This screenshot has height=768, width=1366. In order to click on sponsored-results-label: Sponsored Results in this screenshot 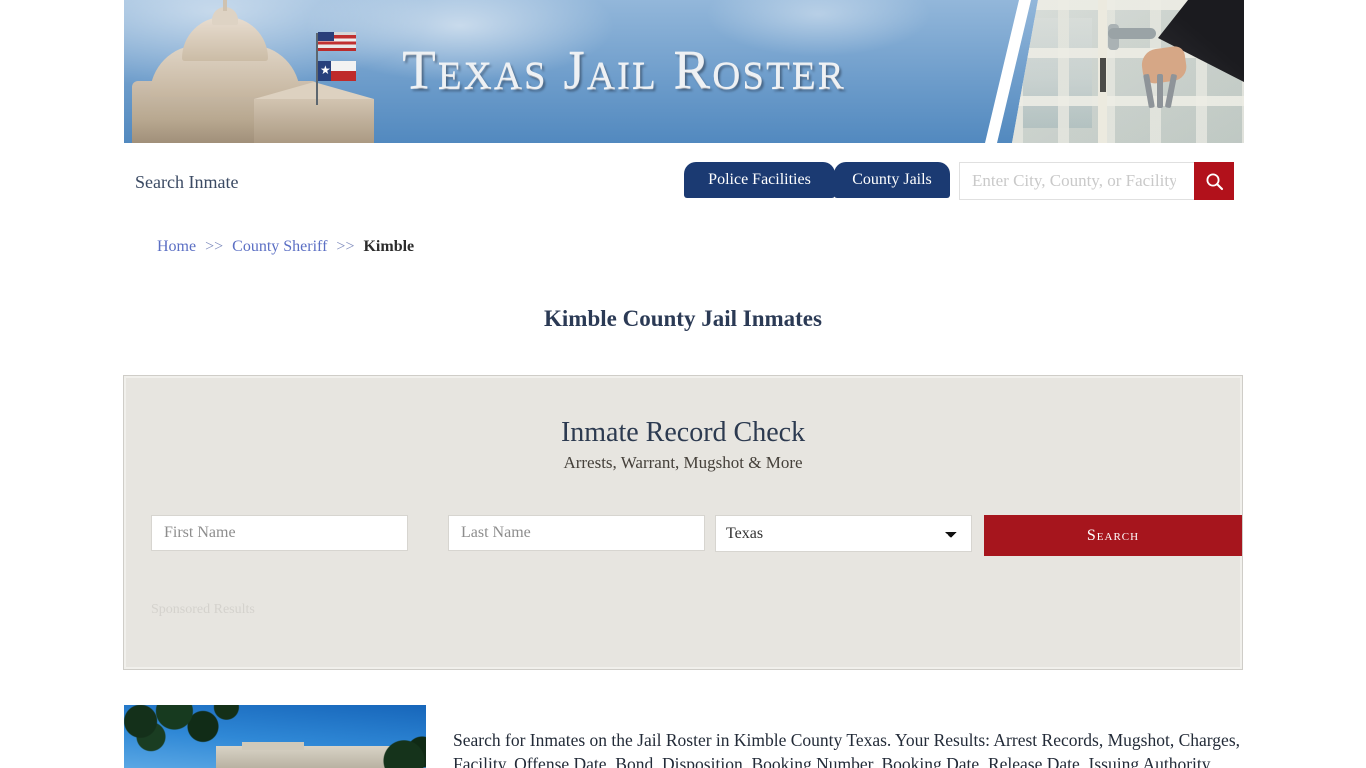, I will do `click(203, 609)`.